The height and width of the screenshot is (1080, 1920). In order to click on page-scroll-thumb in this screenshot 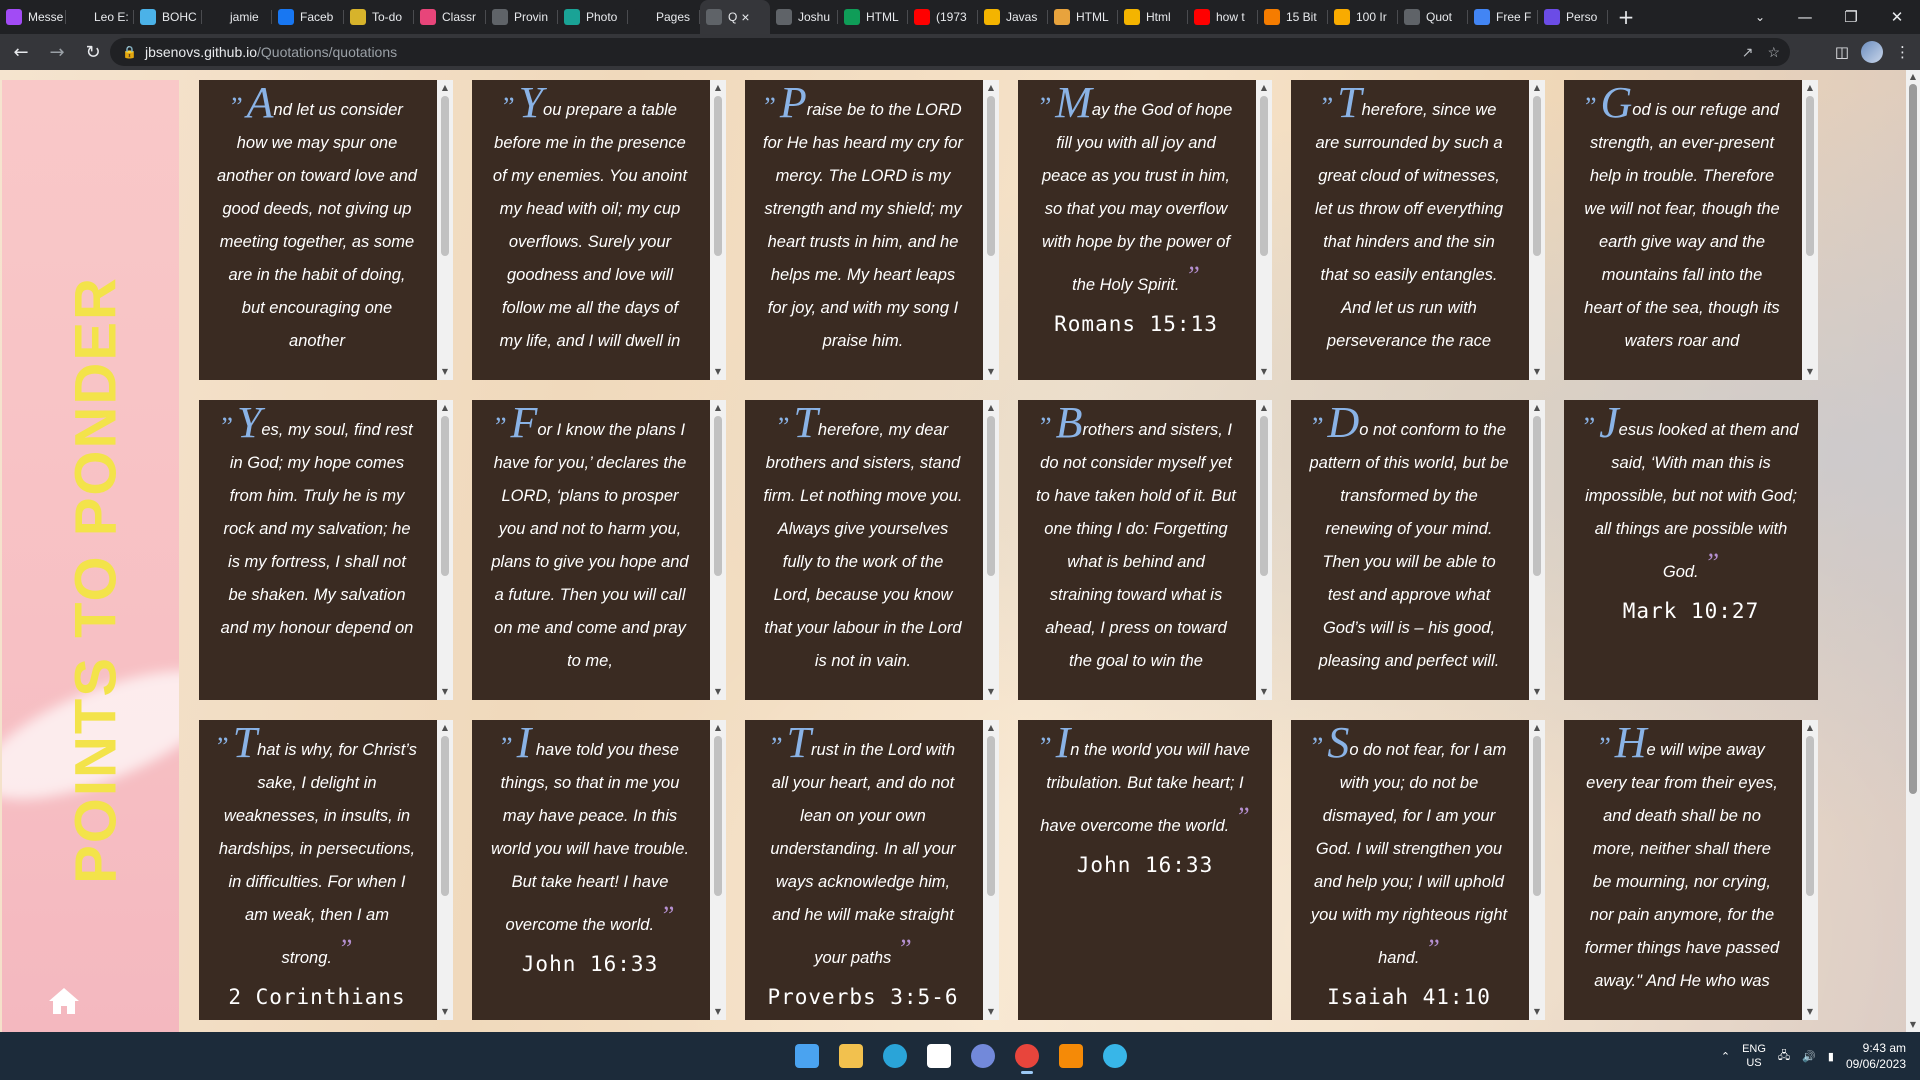, I will do `click(1913, 439)`.